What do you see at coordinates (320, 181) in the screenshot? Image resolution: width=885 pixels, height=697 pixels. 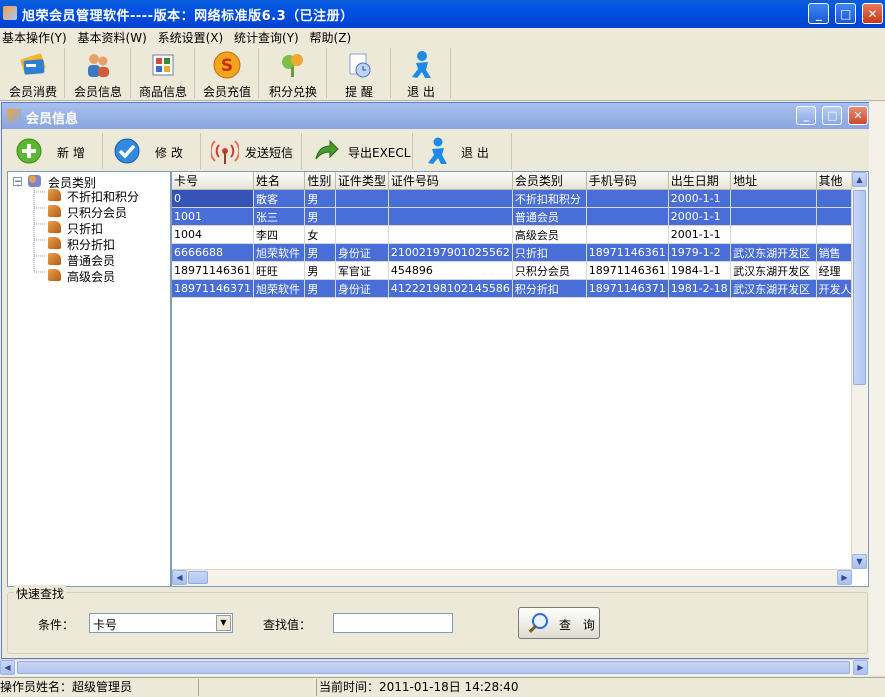 I see `column-header: 性别` at bounding box center [320, 181].